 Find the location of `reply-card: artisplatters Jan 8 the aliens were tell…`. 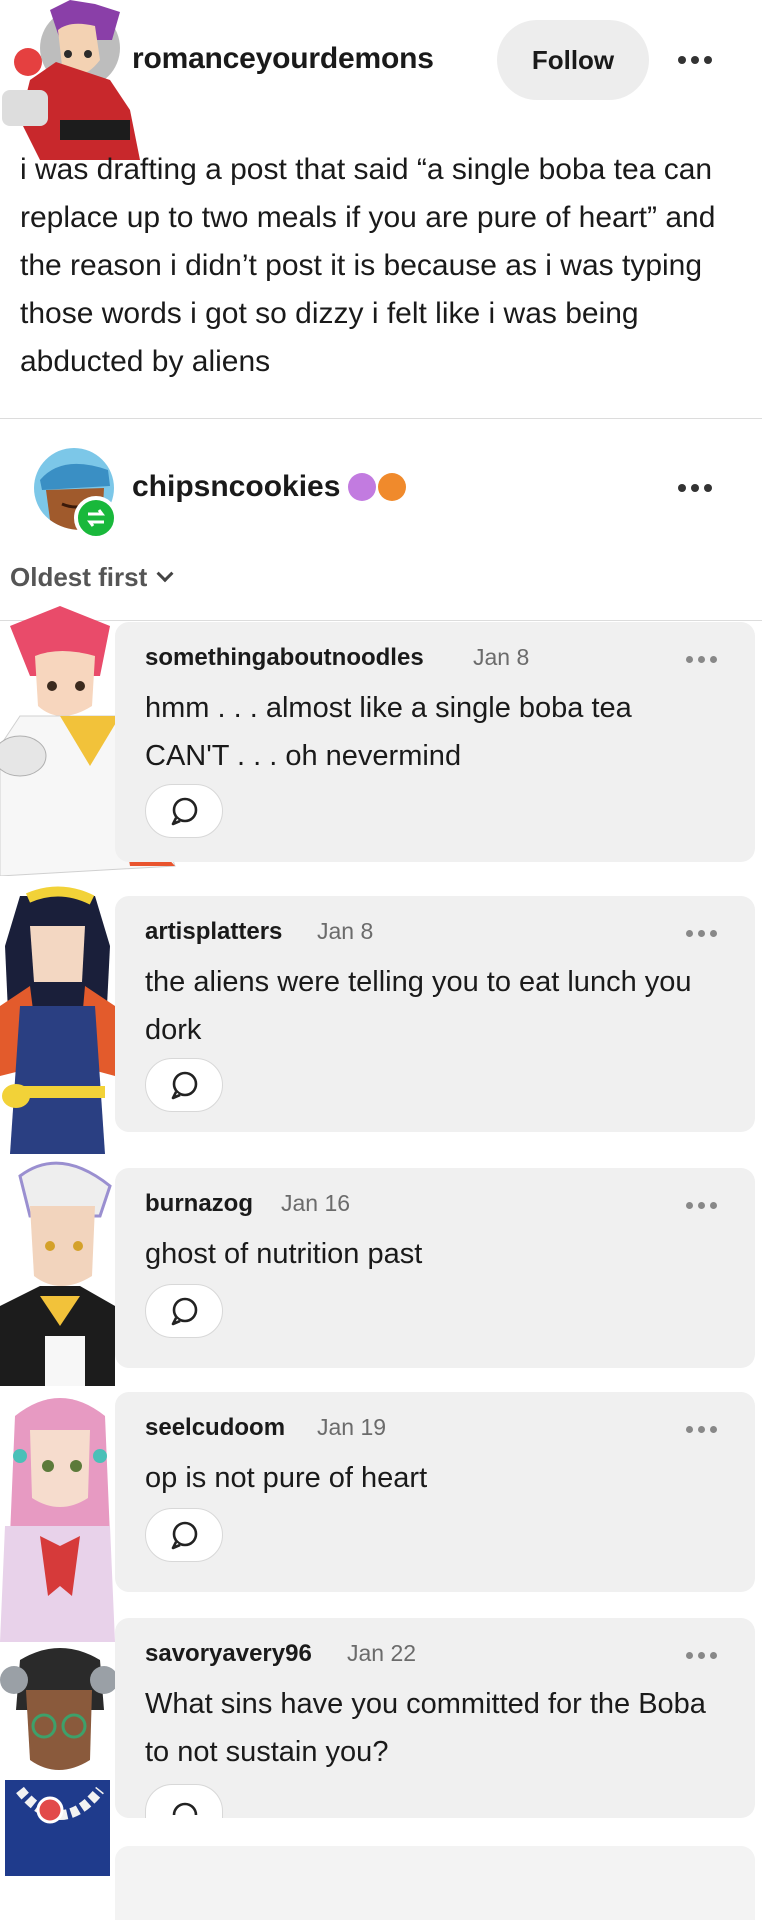

reply-card: artisplatters Jan 8 the aliens were tell… is located at coordinates (435, 1014).